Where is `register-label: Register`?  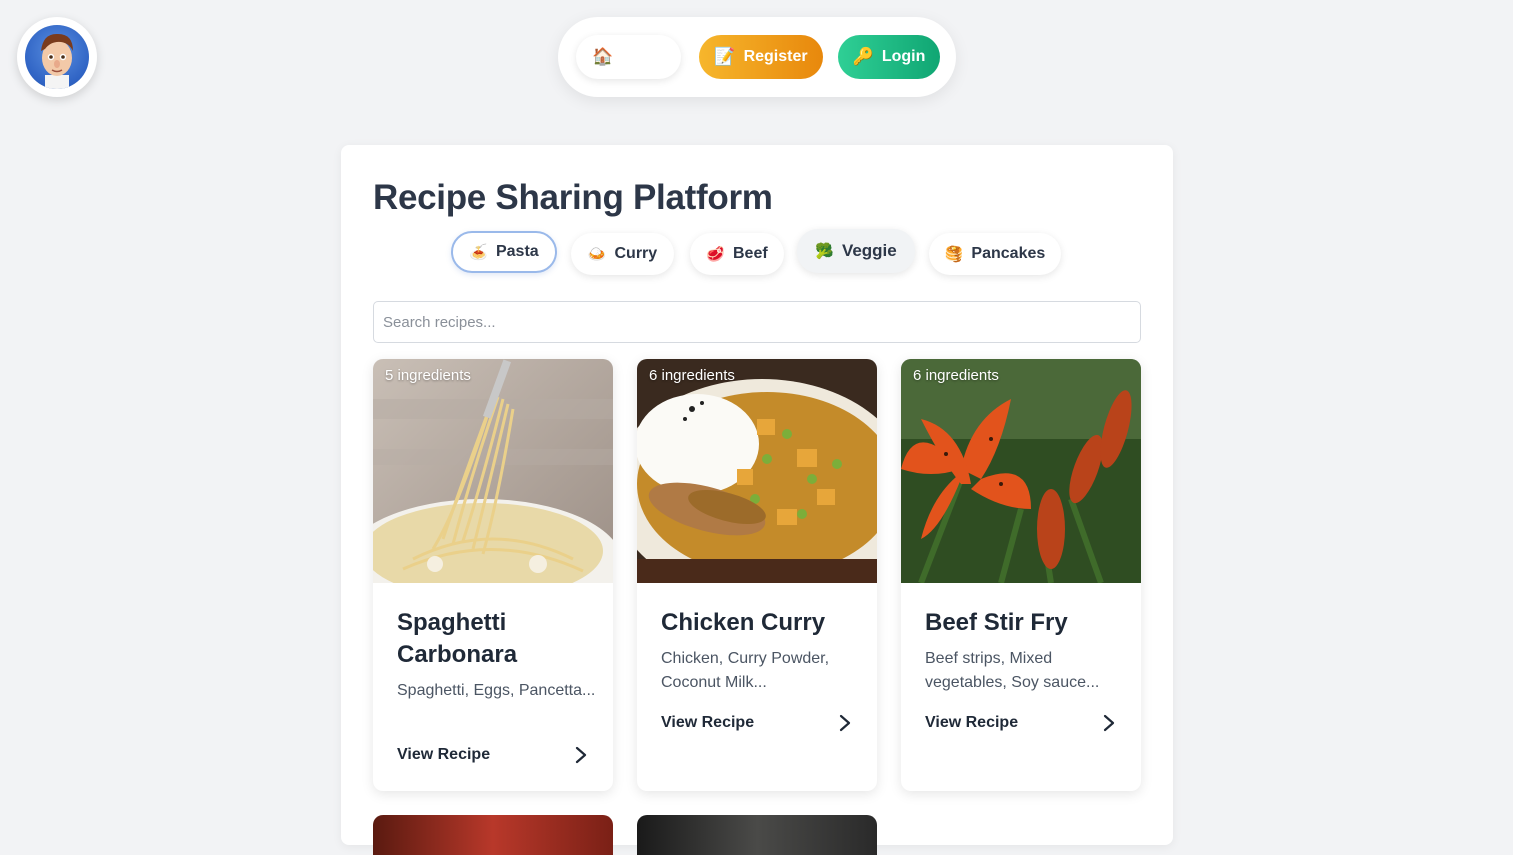 register-label: Register is located at coordinates (775, 56).